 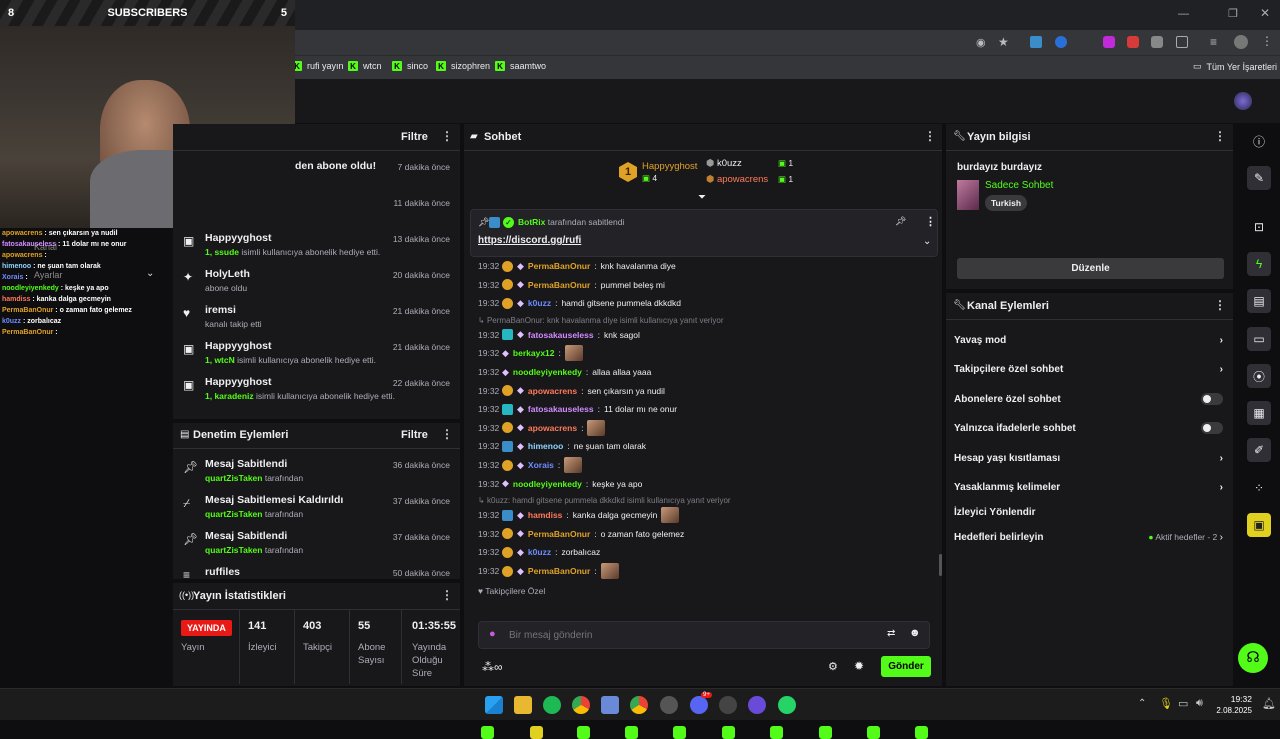 I want to click on send-button: Gönder, so click(x=906, y=666).